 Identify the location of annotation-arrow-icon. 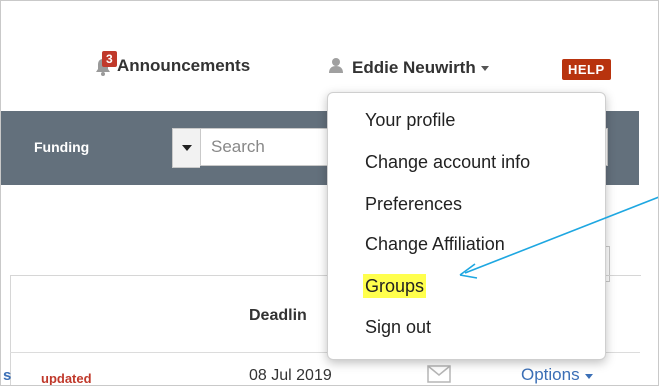
(558, 237).